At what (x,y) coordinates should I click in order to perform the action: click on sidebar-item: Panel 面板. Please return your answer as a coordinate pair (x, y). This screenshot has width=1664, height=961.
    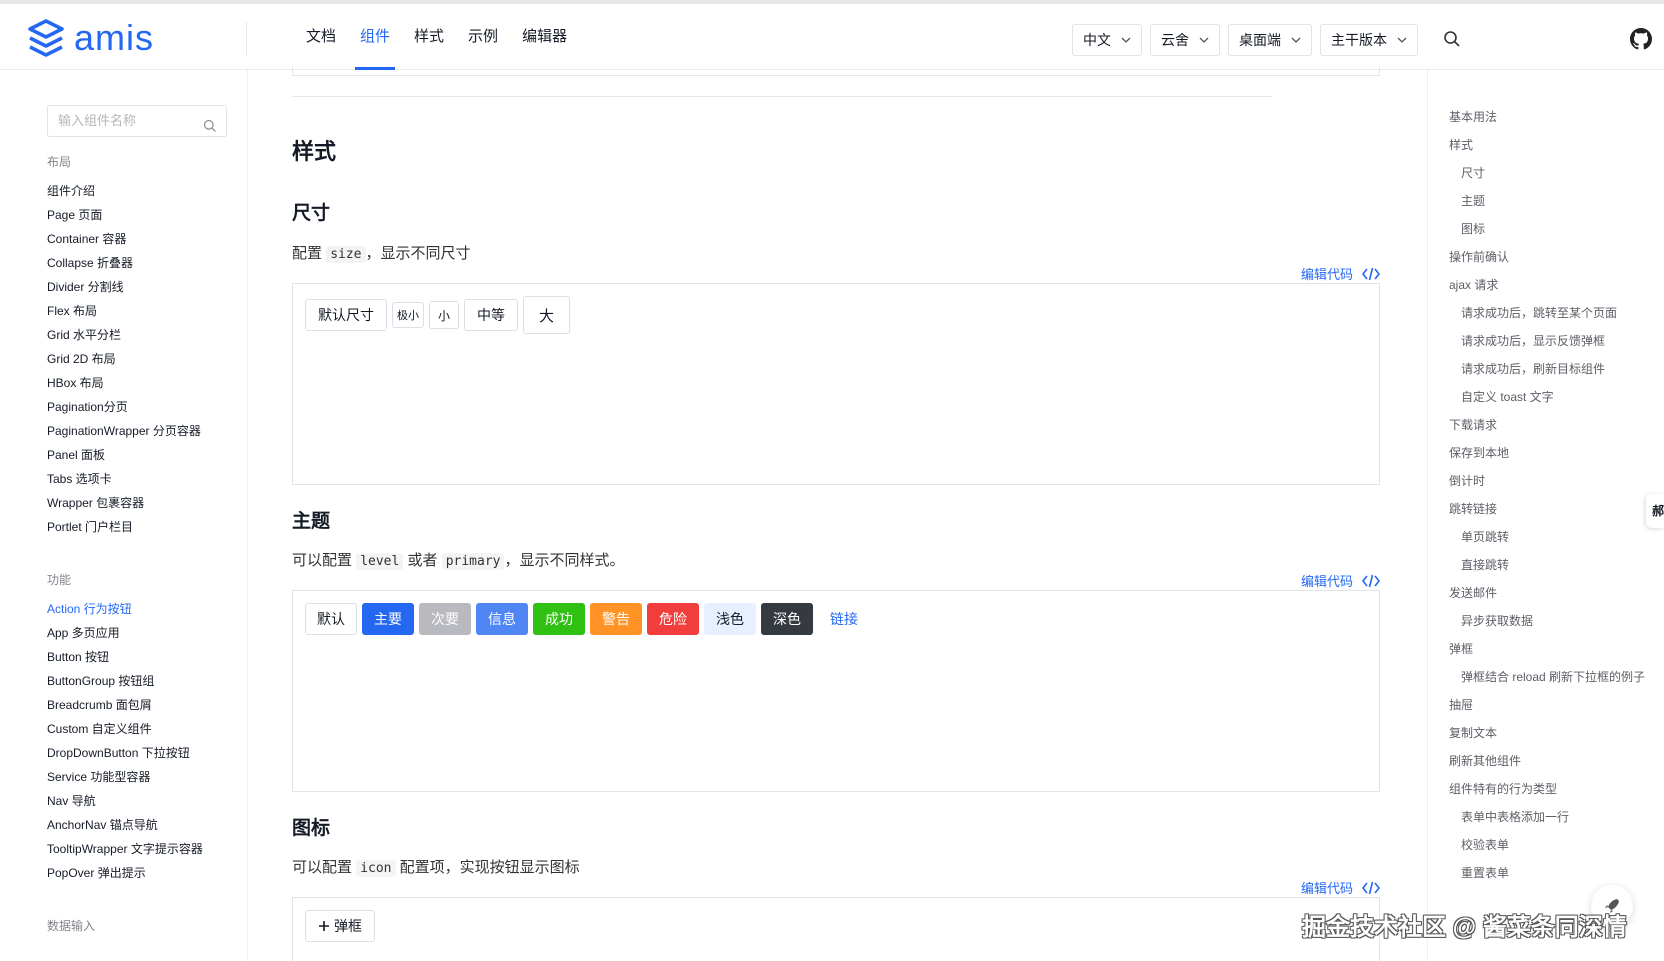
    Looking at the image, I should click on (124, 455).